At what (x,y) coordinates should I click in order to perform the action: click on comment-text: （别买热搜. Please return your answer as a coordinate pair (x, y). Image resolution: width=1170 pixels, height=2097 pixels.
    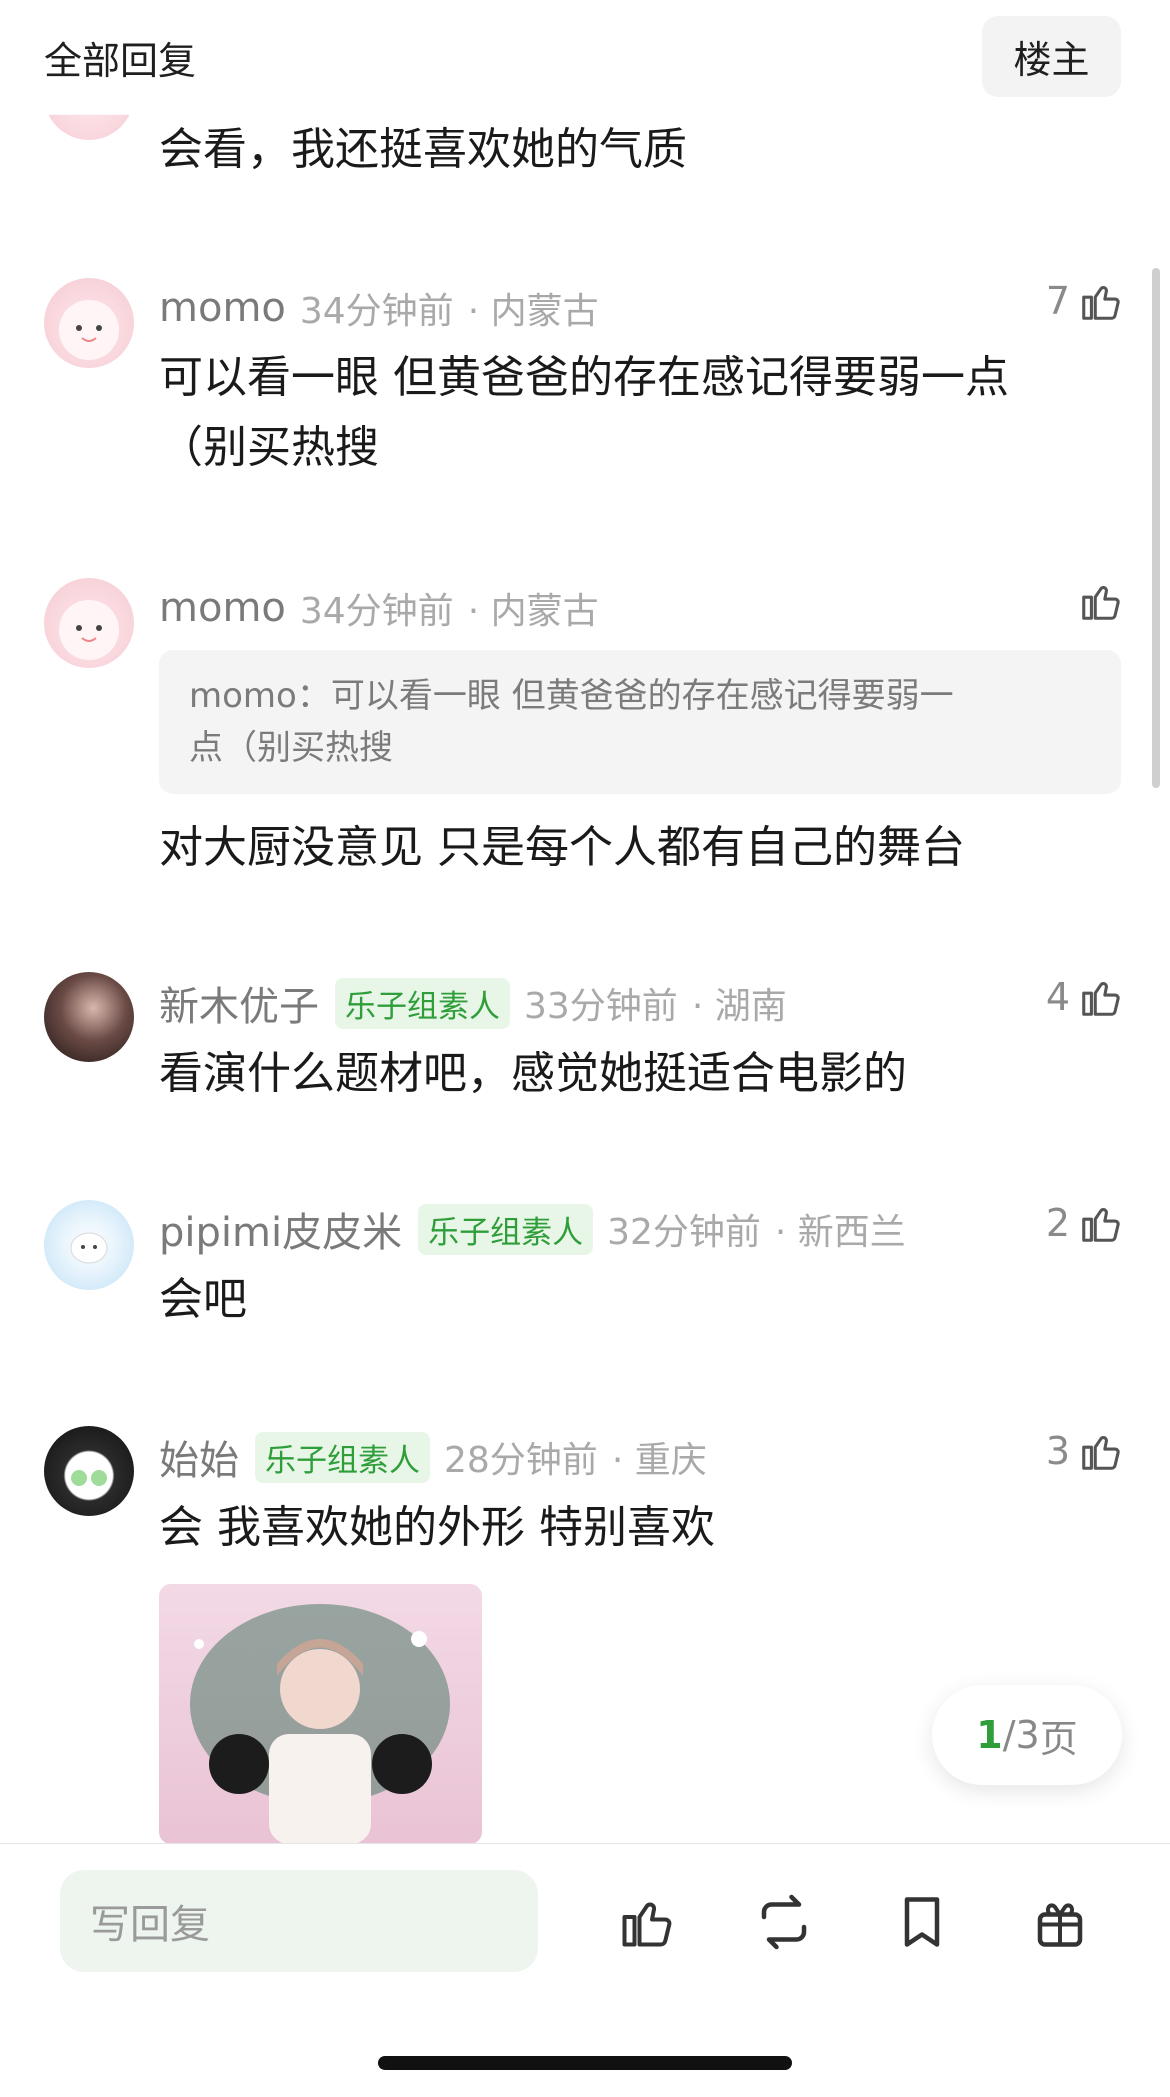
    Looking at the image, I should click on (269, 447).